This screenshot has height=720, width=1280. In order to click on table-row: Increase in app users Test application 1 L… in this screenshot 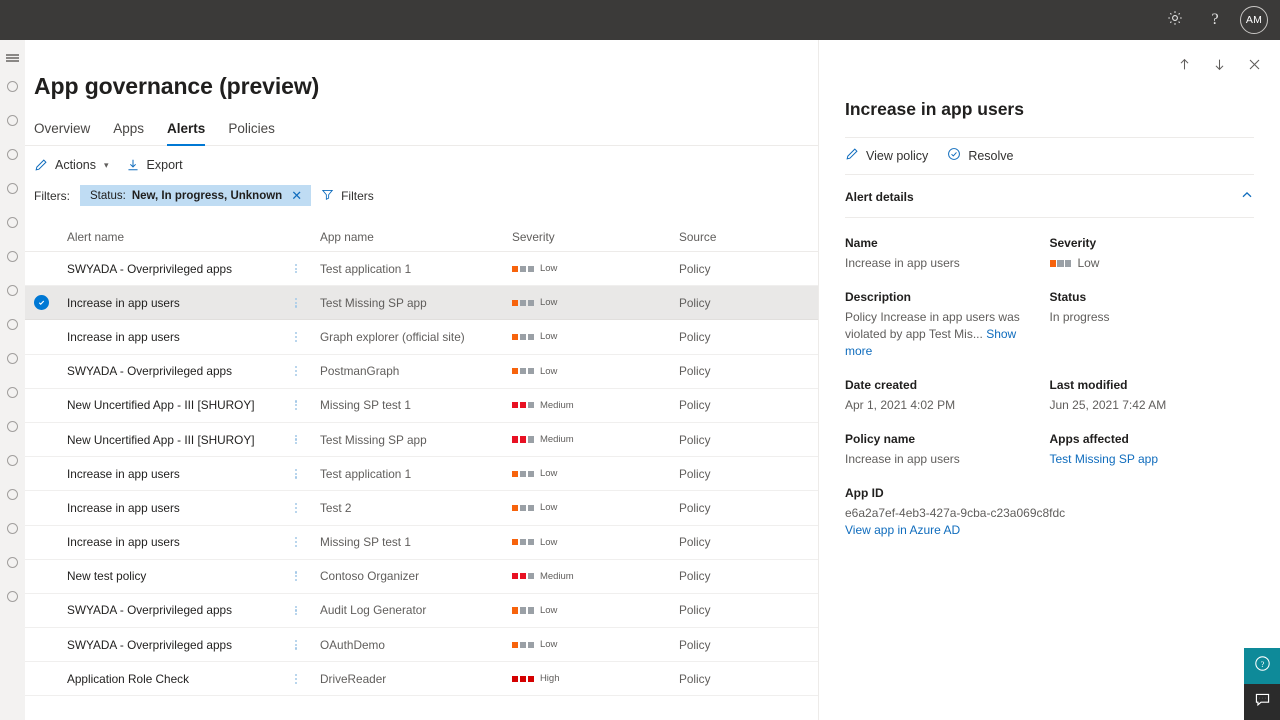, I will do `click(421, 474)`.